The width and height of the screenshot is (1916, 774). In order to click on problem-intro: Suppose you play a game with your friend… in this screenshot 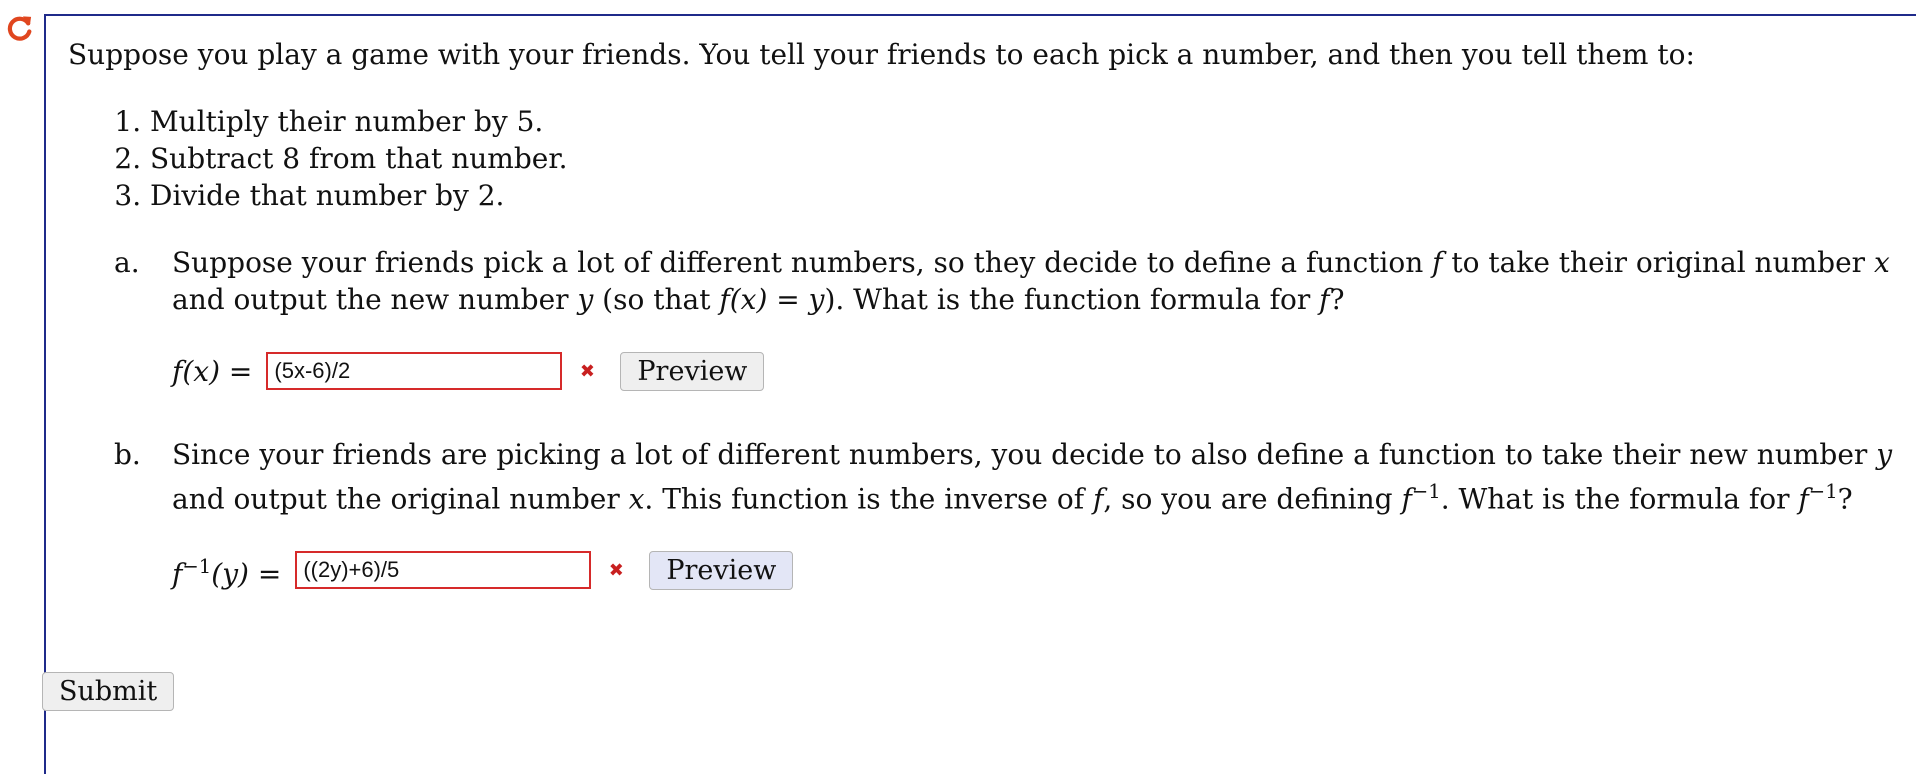, I will do `click(881, 54)`.